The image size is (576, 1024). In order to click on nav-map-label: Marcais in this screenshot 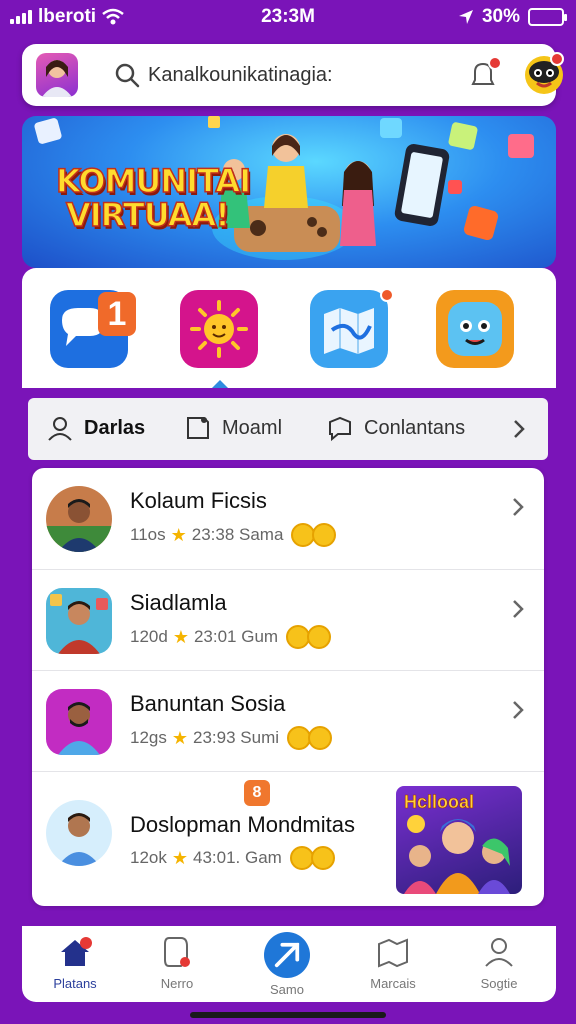, I will do `click(393, 983)`.